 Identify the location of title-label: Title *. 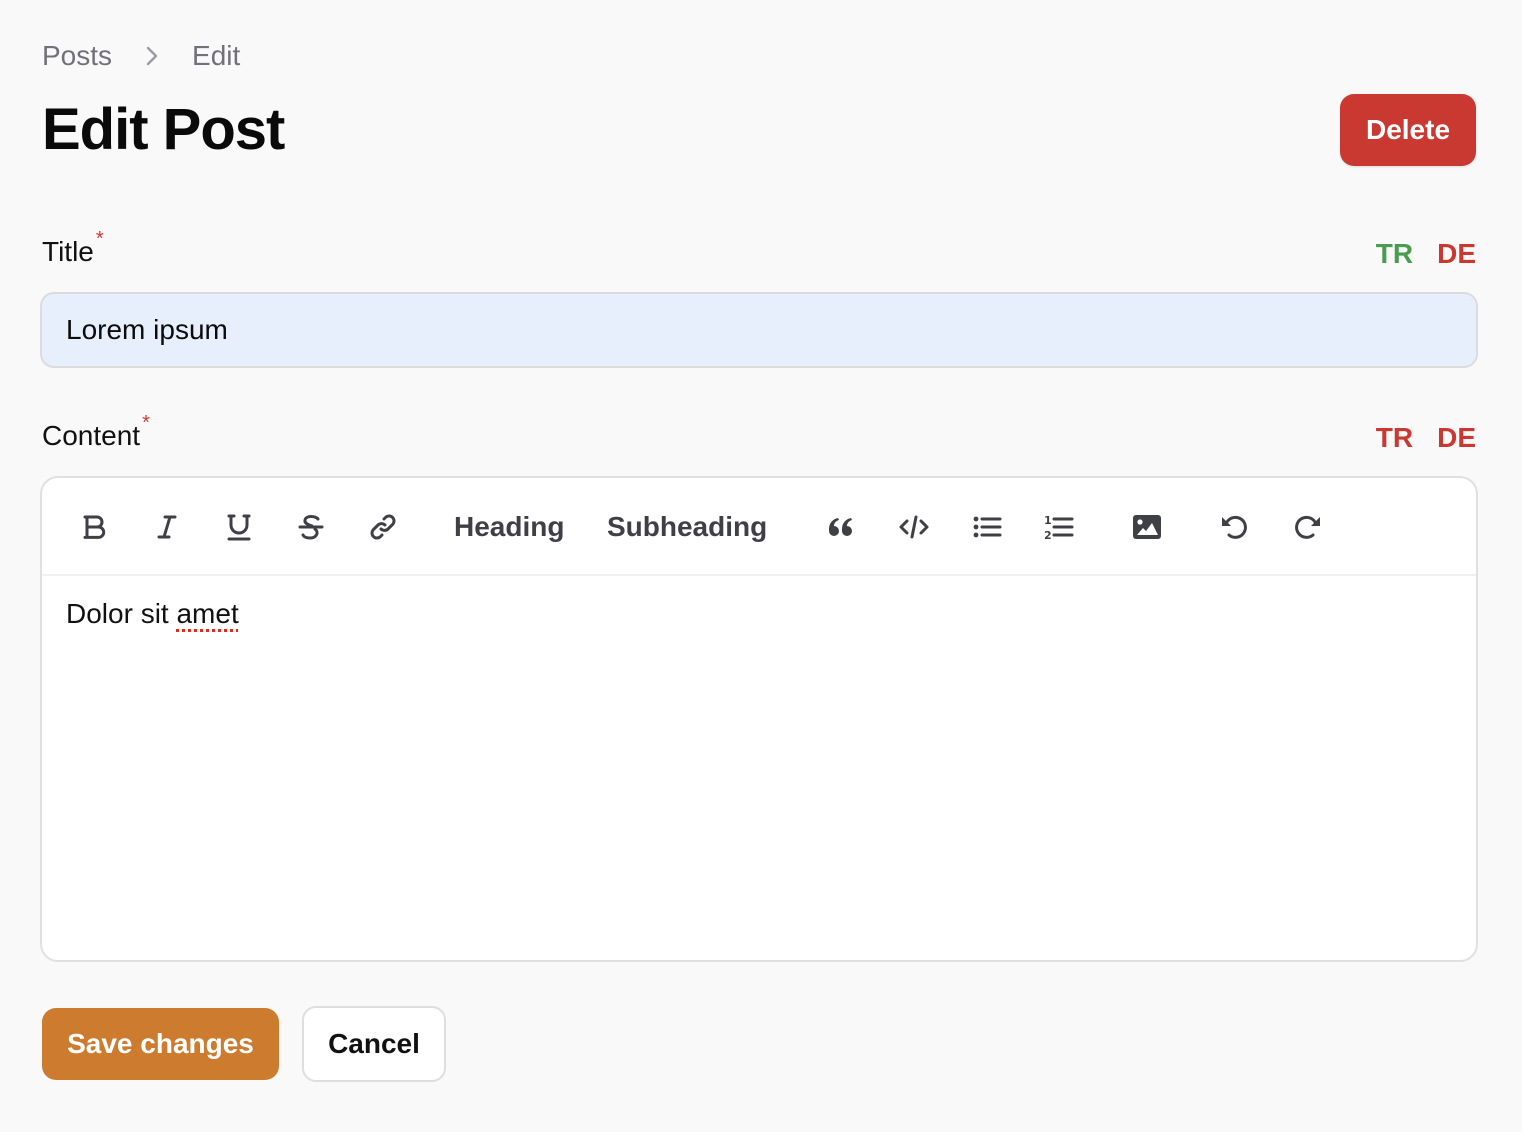
(73, 248).